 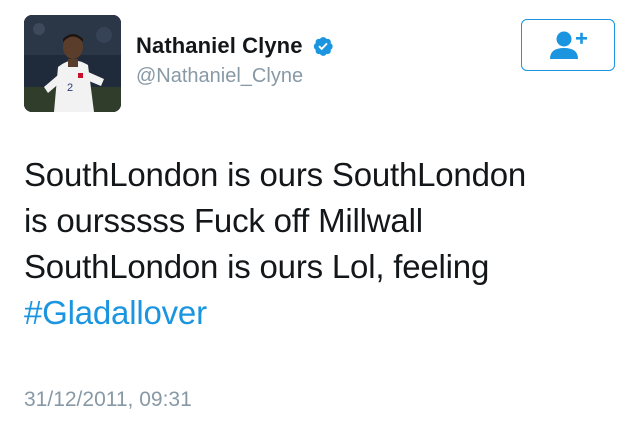 I want to click on verified-badge-icon, so click(x=323, y=46).